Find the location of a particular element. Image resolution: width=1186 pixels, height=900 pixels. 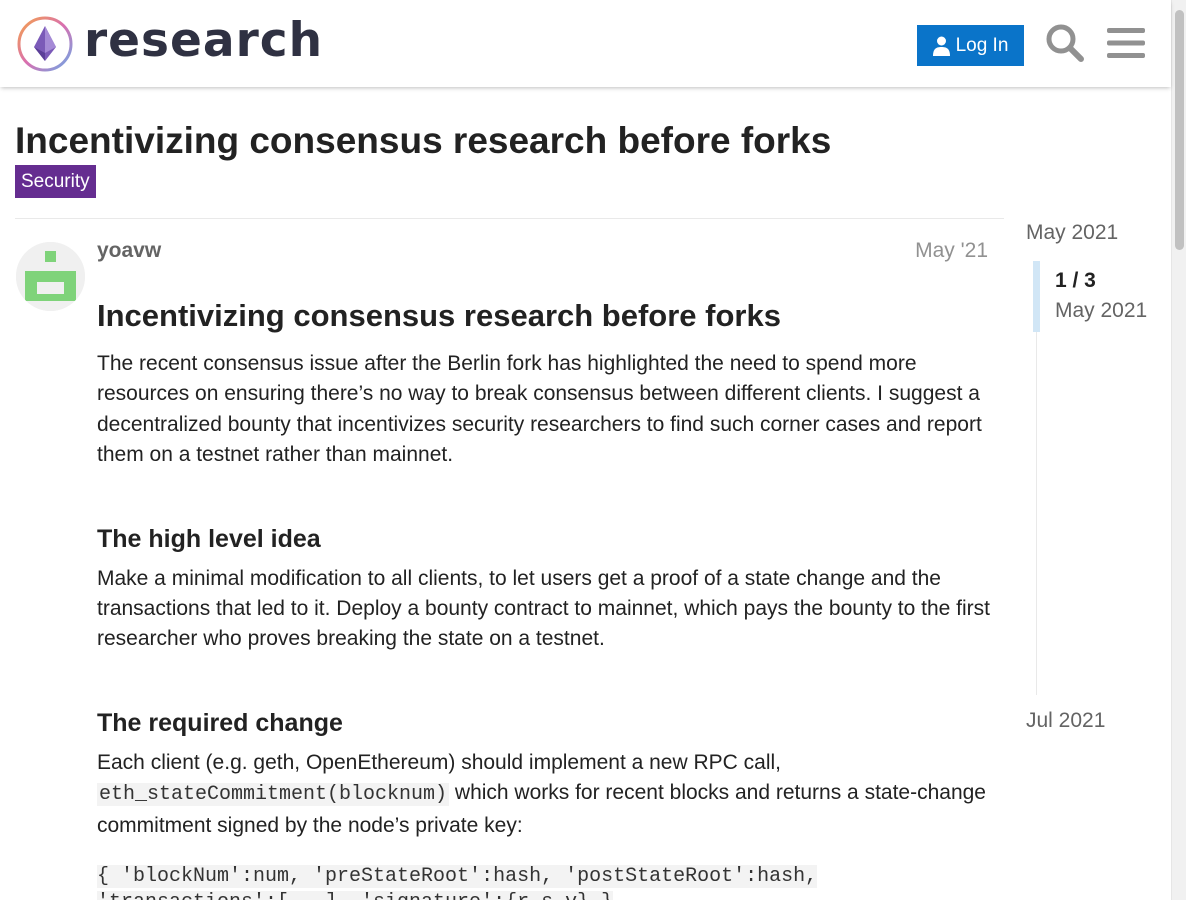

timeline-start-date: May 2021 is located at coordinates (1072, 233).